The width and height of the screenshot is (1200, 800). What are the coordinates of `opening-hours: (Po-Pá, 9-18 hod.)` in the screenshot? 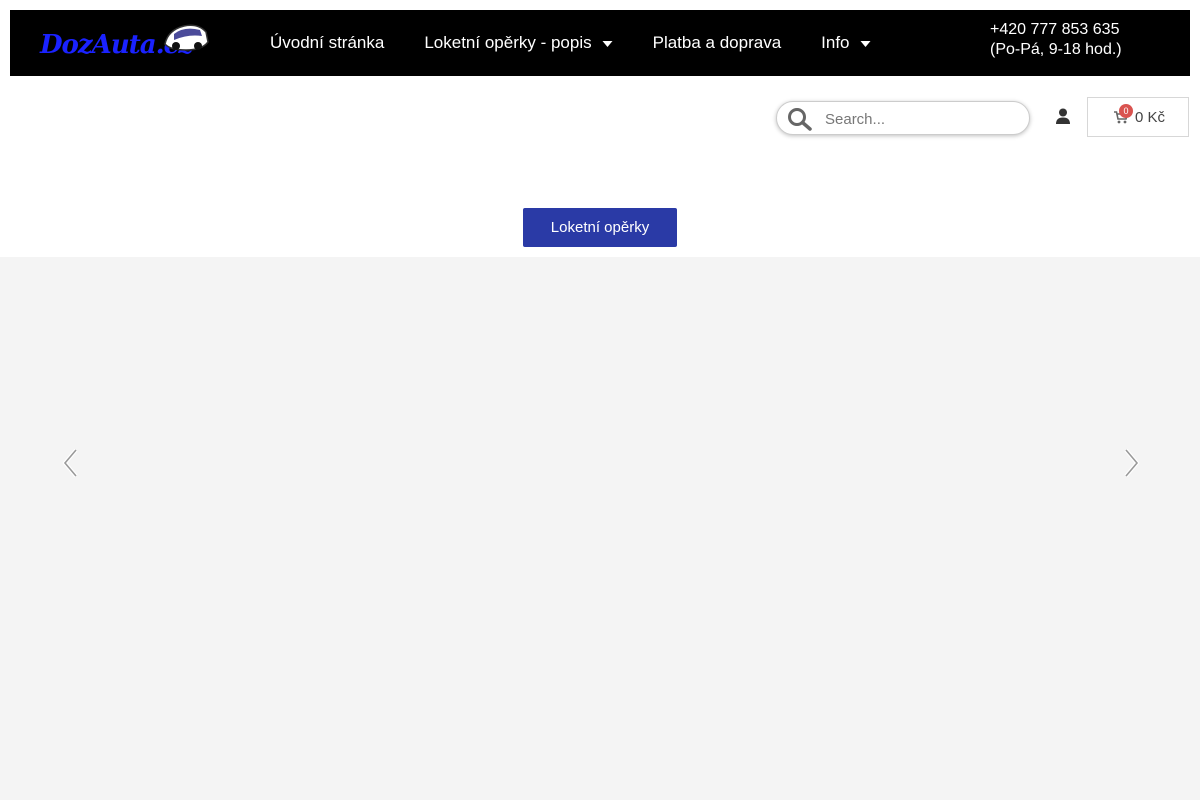 It's located at (1056, 49).